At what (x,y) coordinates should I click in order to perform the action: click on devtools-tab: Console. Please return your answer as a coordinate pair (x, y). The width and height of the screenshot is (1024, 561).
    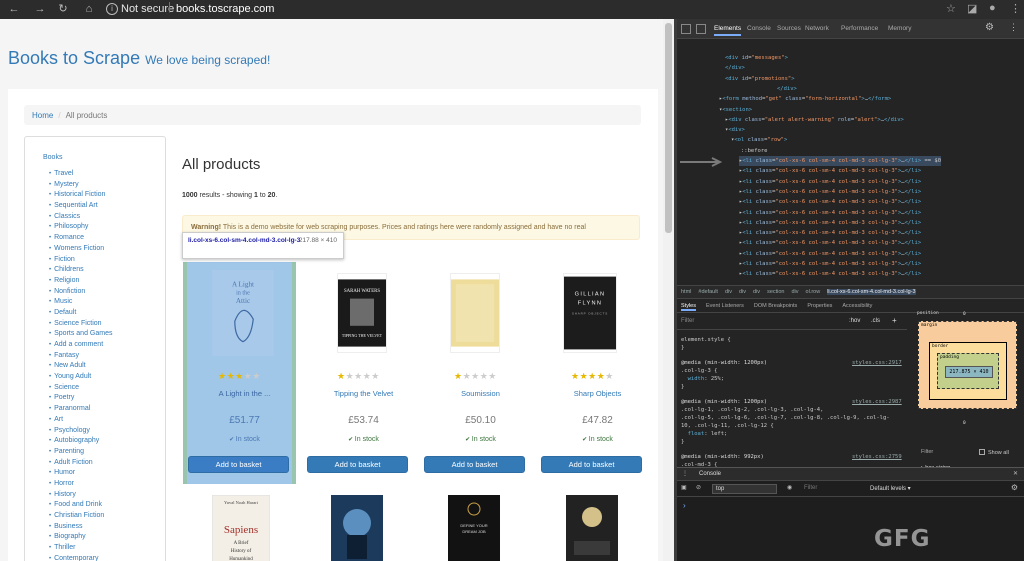
    Looking at the image, I should click on (759, 28).